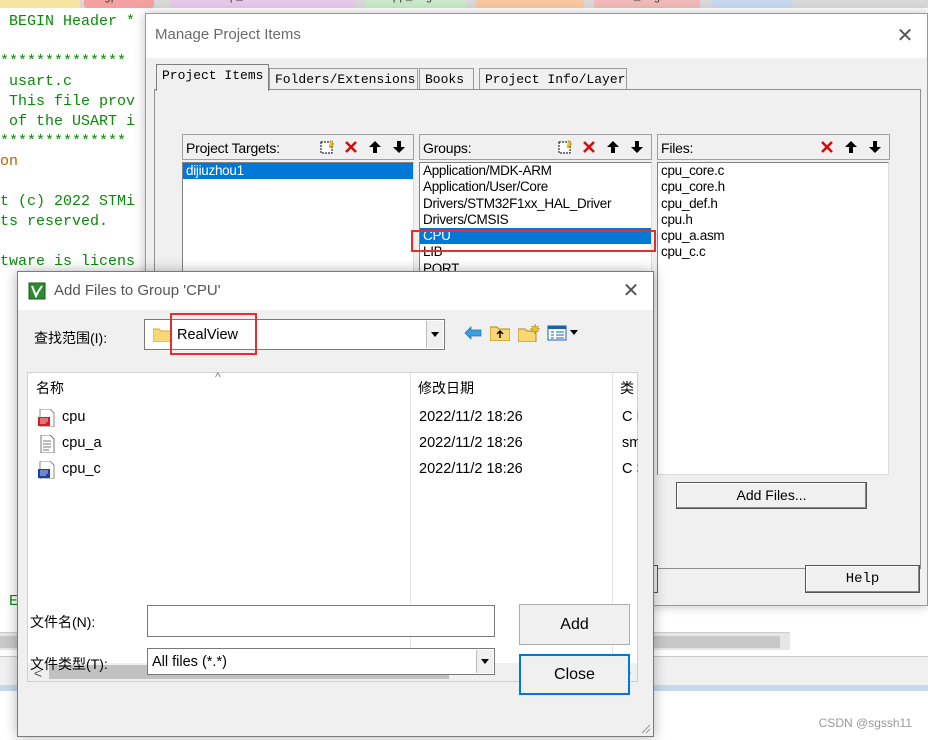 The image size is (928, 740). Describe the element at coordinates (327, 147) in the screenshot. I see `new-item-icon` at that location.